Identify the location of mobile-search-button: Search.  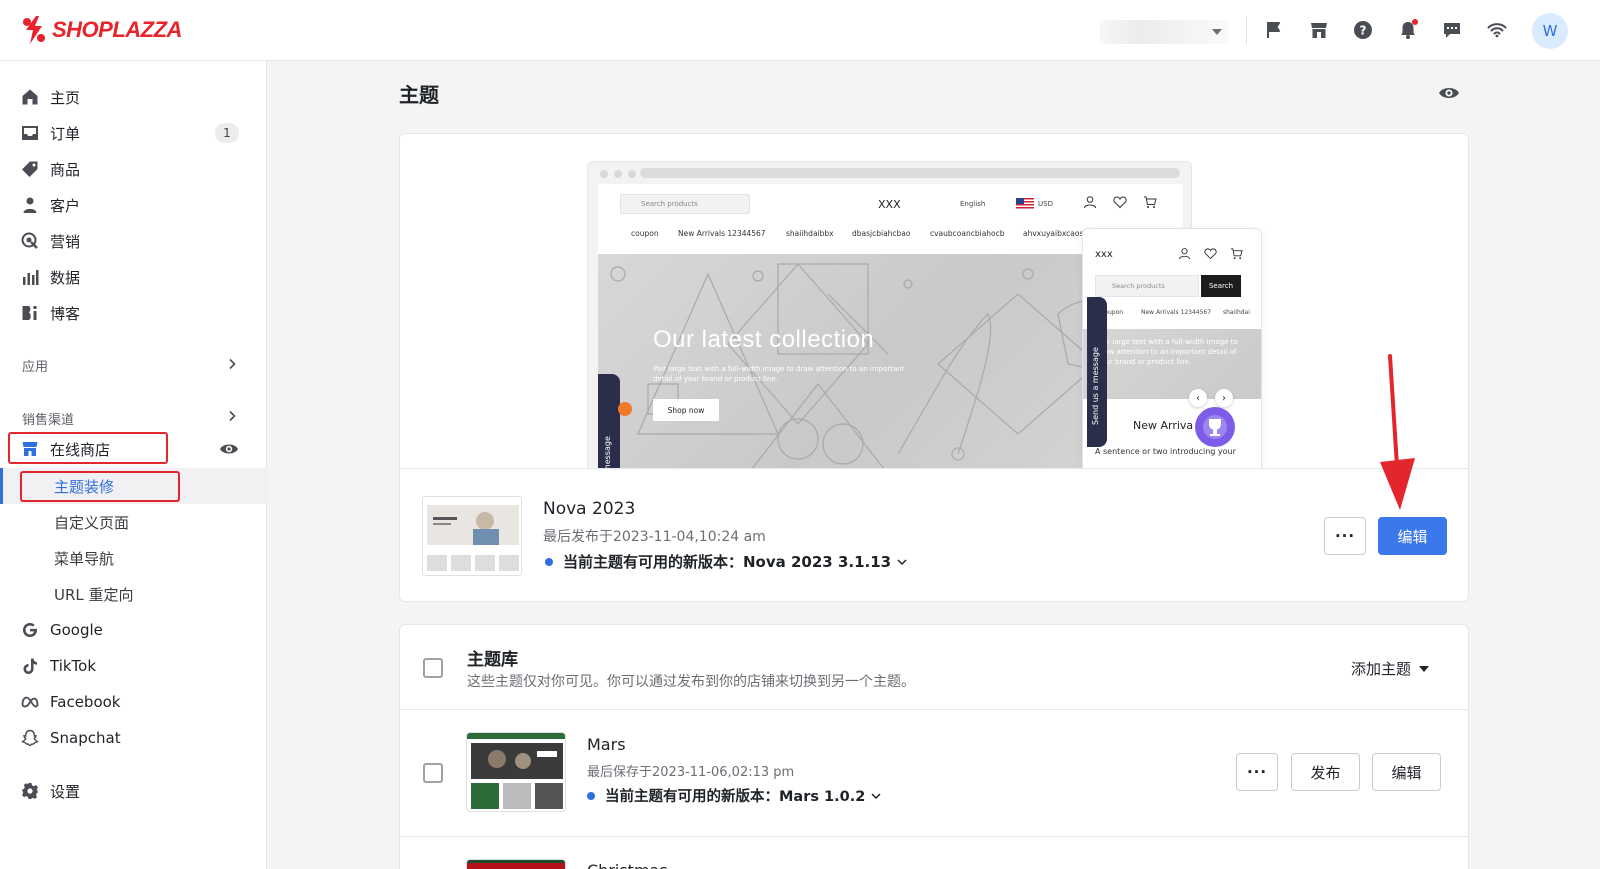
(1221, 286).